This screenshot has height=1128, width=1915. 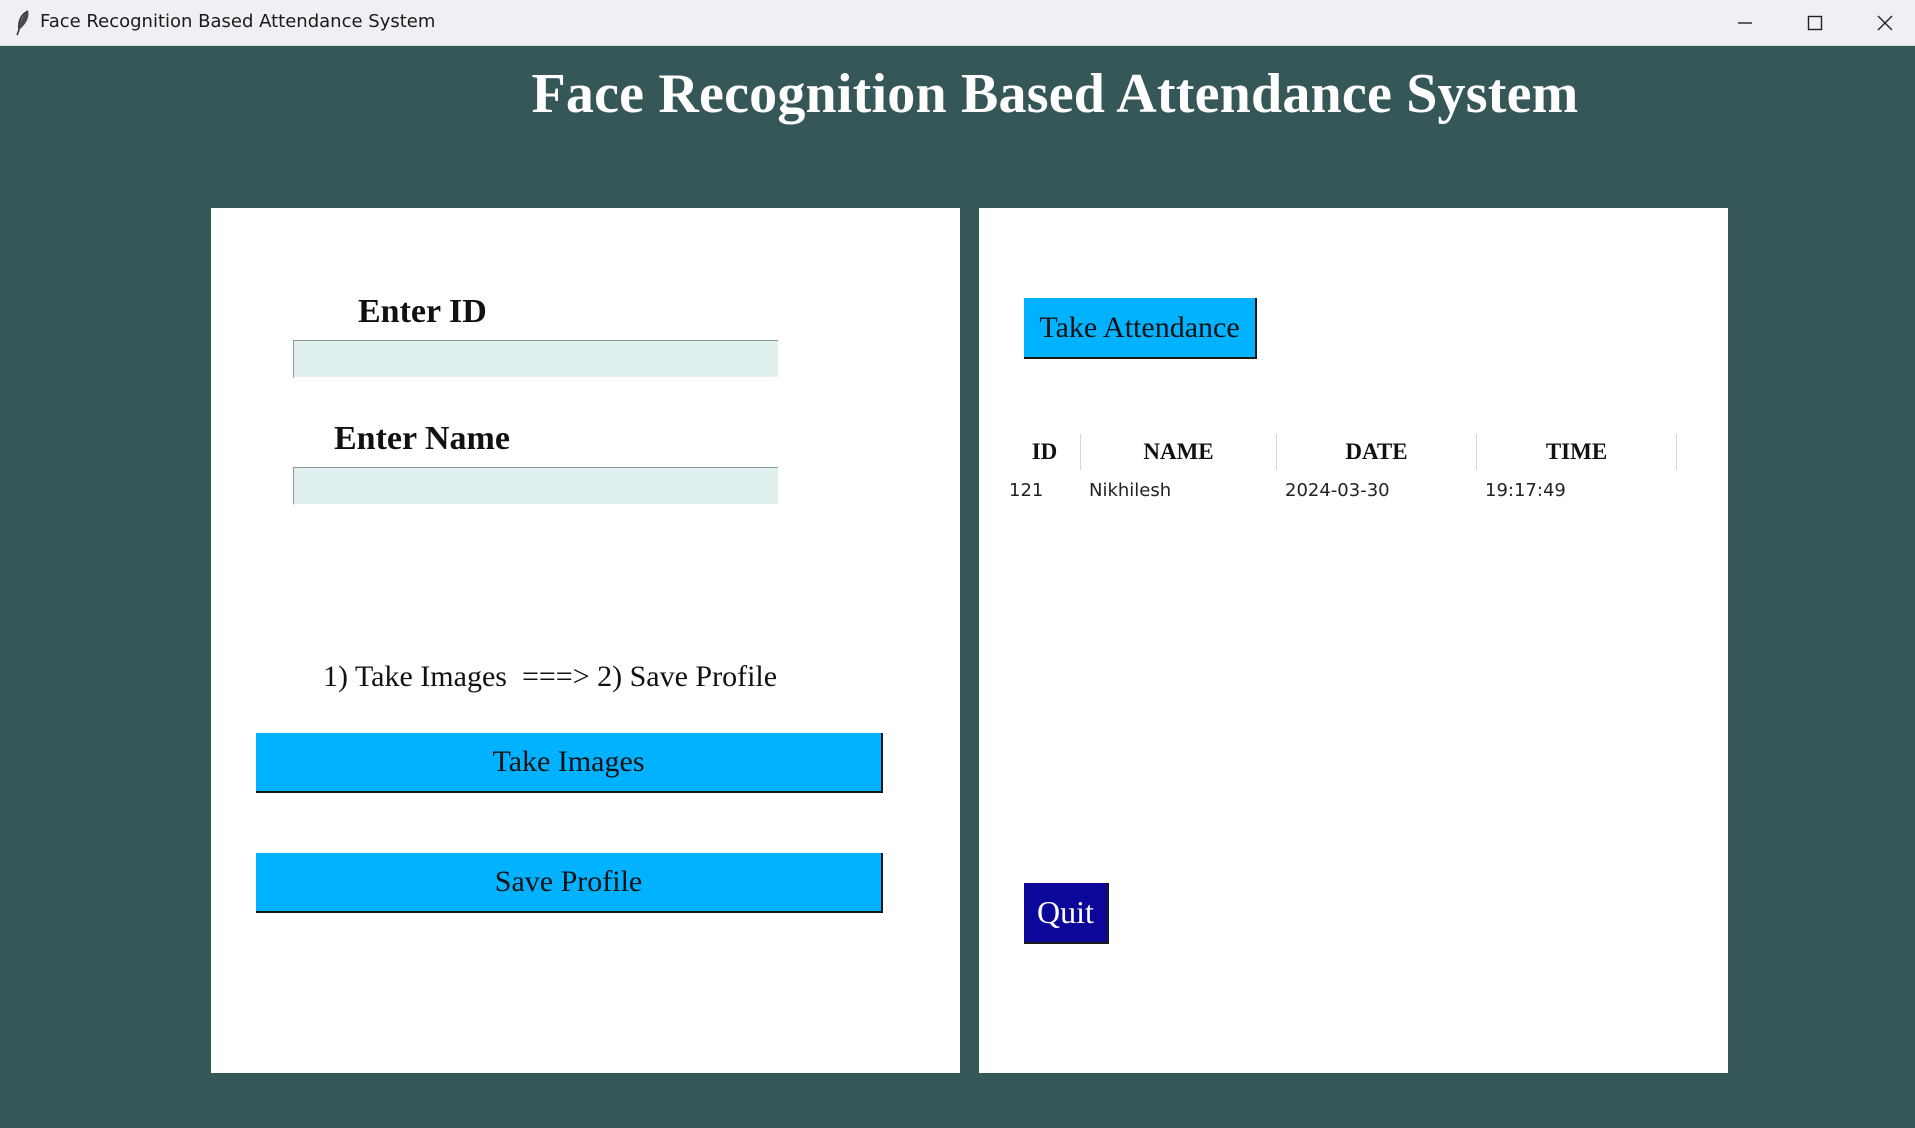 I want to click on maximize-icon, so click(x=1815, y=23).